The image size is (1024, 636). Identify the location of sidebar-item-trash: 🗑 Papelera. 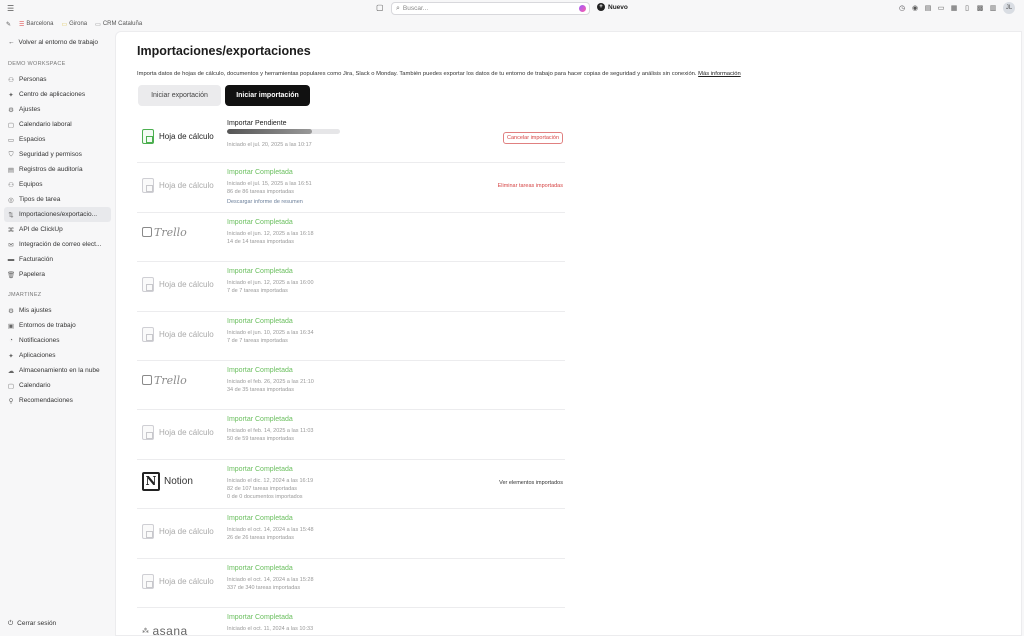
(57, 274).